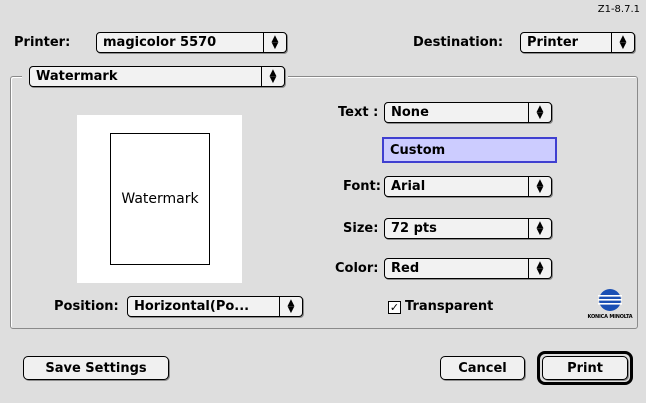 The width and height of the screenshot is (646, 403). I want to click on cancel-button: Cancel, so click(482, 368).